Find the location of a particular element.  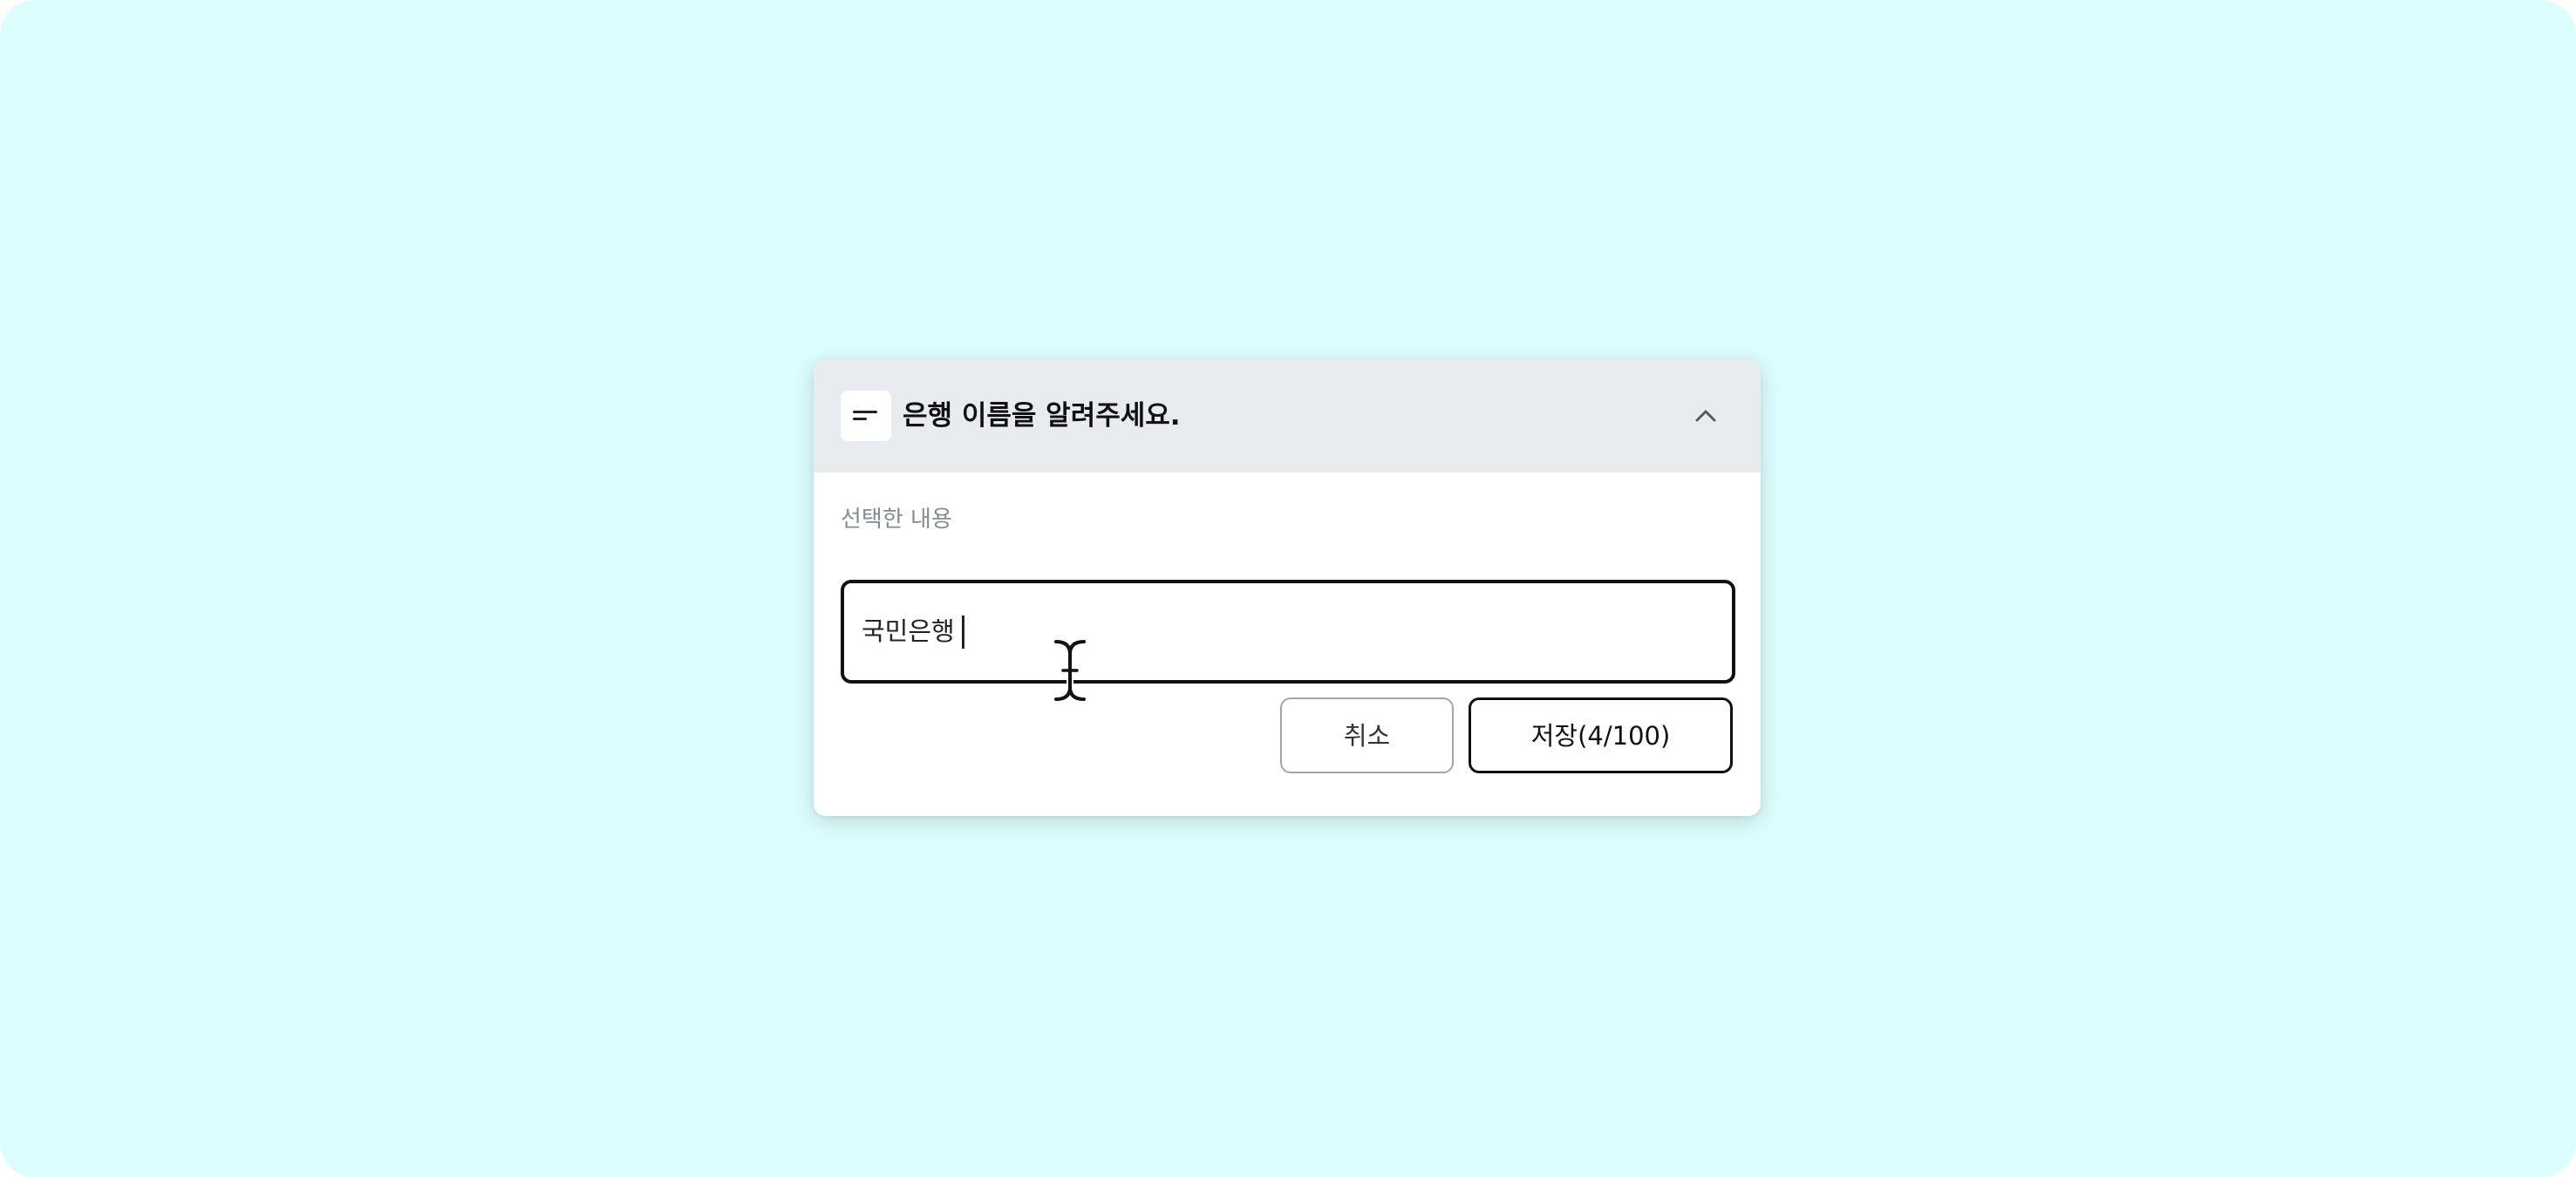

short-text-icon is located at coordinates (866, 416).